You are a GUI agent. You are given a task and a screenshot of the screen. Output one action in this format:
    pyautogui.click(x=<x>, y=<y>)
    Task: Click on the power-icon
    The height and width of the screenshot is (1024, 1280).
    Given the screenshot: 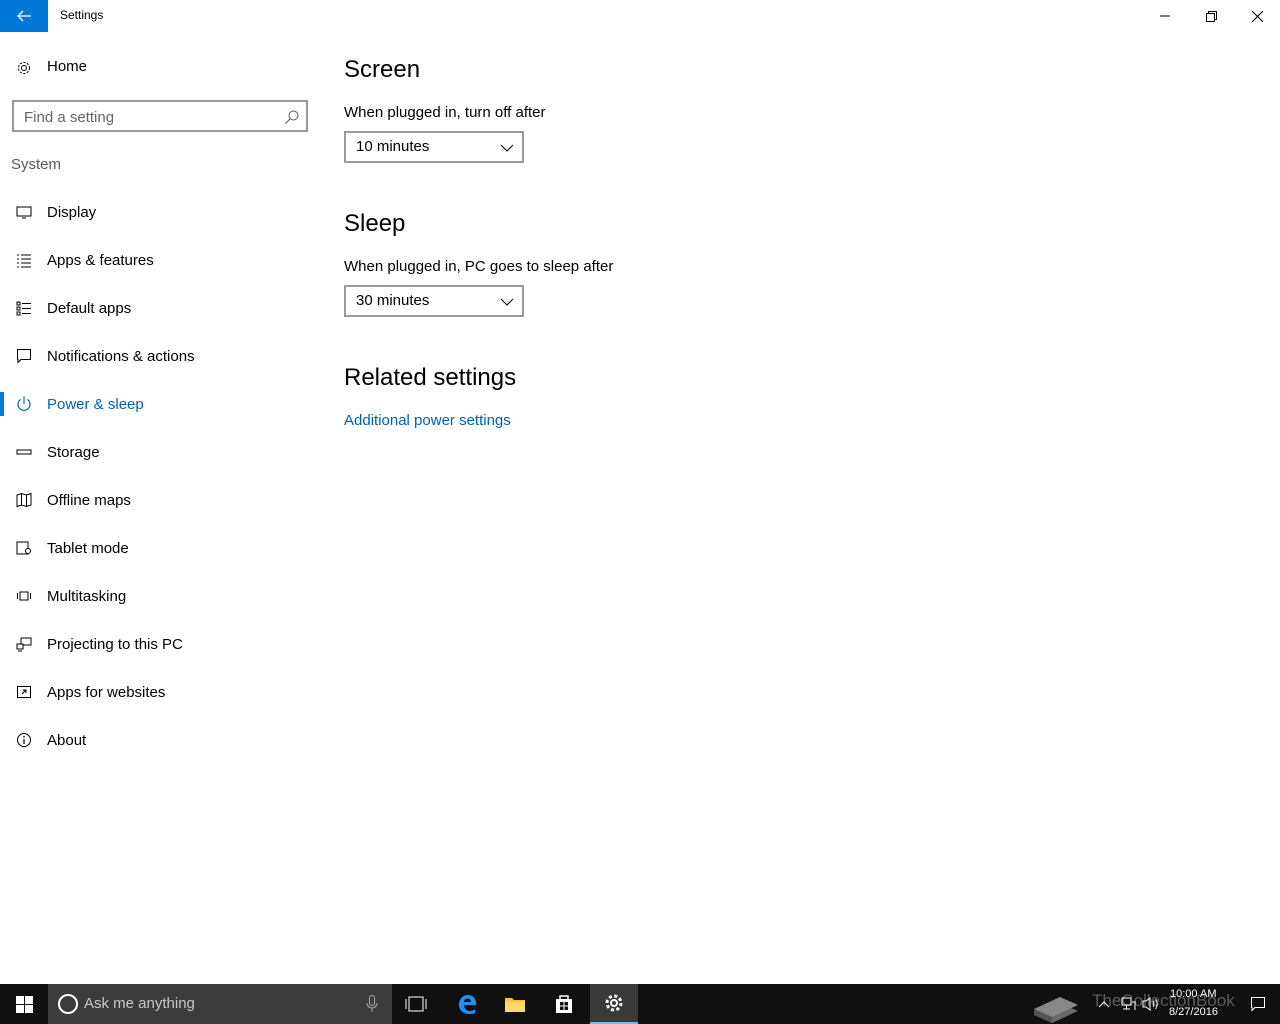 What is the action you would take?
    pyautogui.click(x=24, y=404)
    